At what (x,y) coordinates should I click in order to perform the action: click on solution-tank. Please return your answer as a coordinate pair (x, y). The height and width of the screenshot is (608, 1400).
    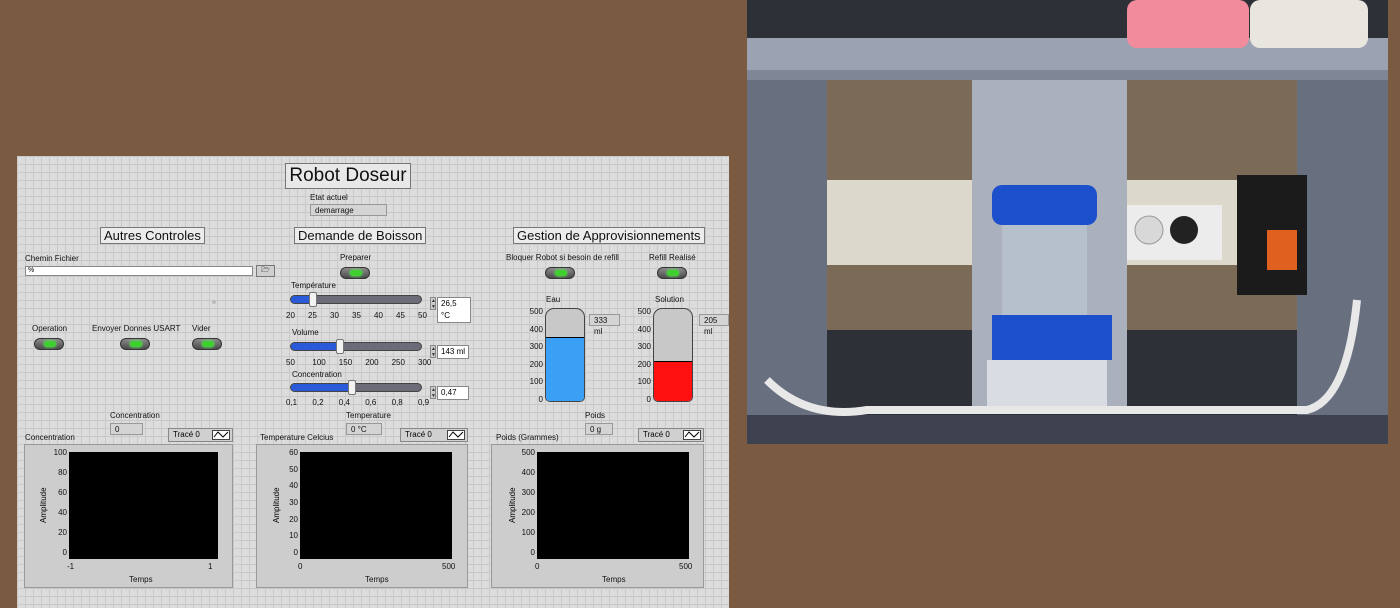
    Looking at the image, I should click on (673, 355).